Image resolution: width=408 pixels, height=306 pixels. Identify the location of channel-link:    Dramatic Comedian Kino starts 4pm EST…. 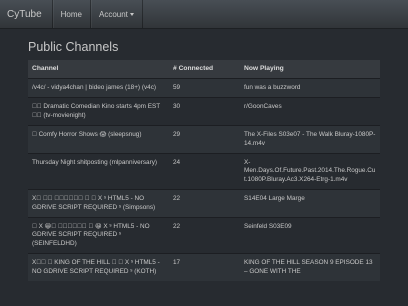
(98, 111).